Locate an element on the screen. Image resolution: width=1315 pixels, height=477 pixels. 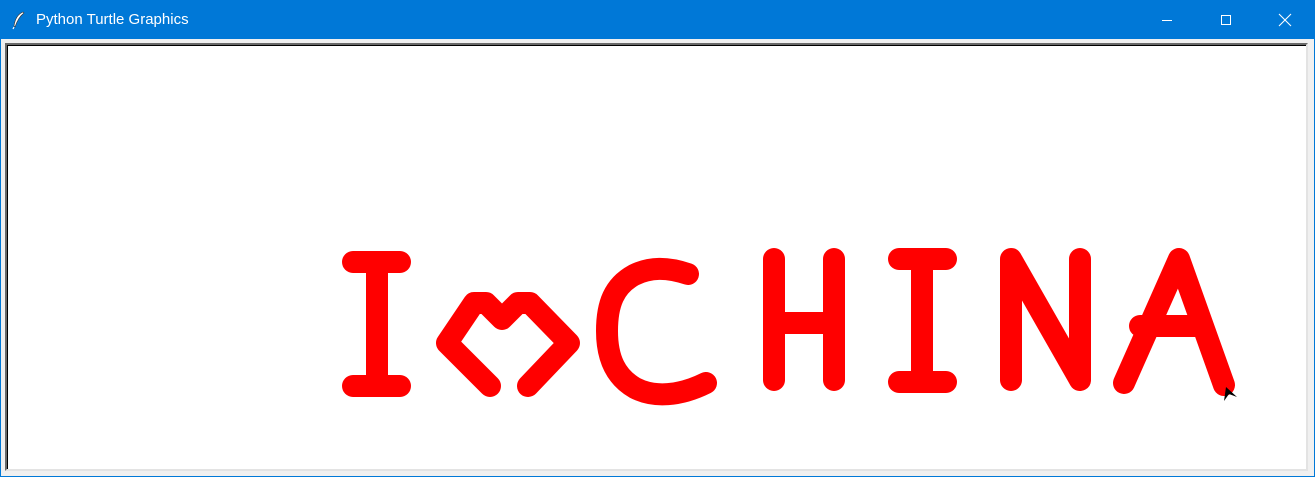
feather-icon is located at coordinates (18, 20).